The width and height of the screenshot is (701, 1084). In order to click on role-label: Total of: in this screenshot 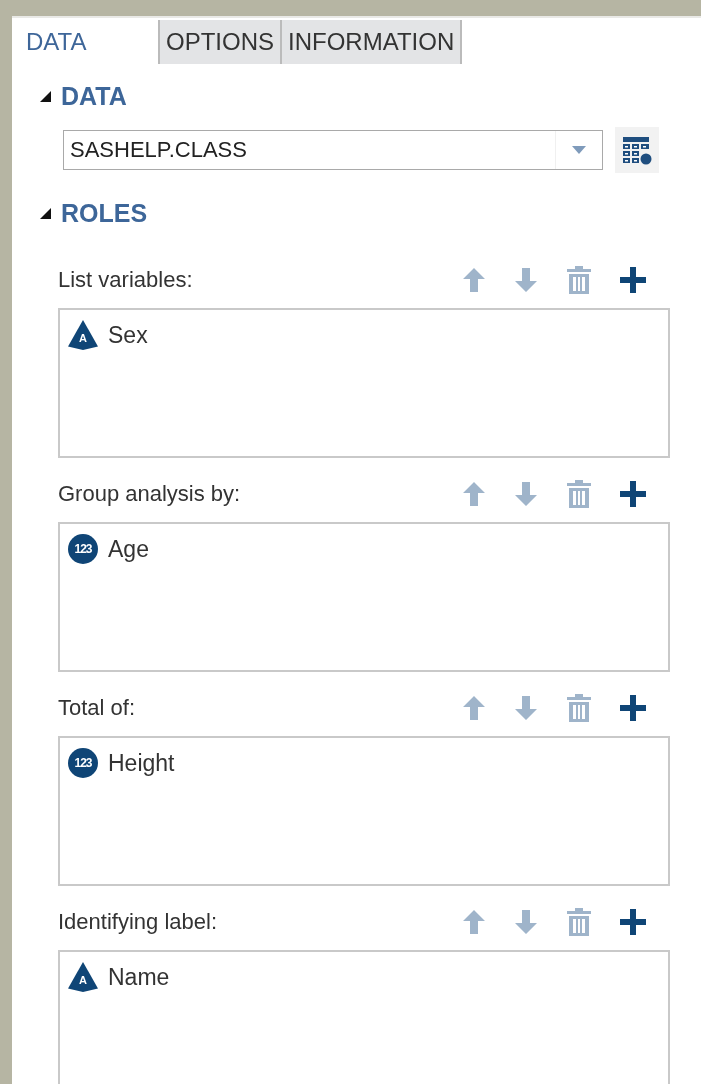, I will do `click(97, 708)`.